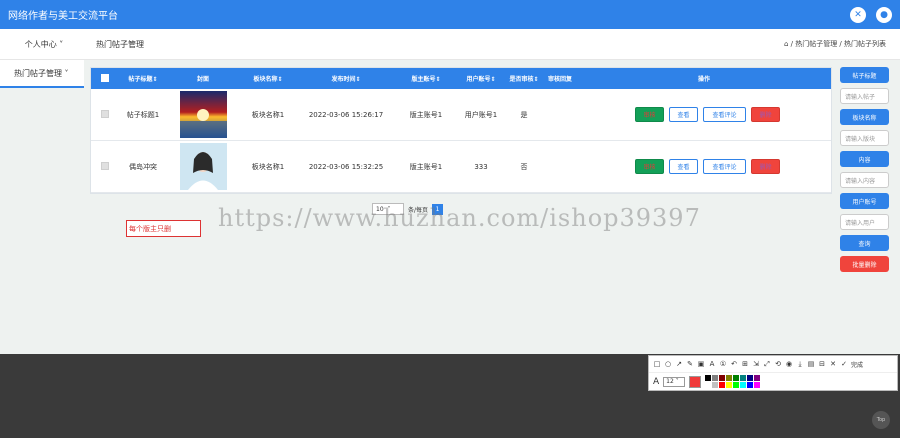  Describe the element at coordinates (450, 44) in the screenshot. I see `sub-header: 个人中心 ˅ 热门帖子管理 ⌂ / 热门帖子管理 / 热门帖子列表` at that location.